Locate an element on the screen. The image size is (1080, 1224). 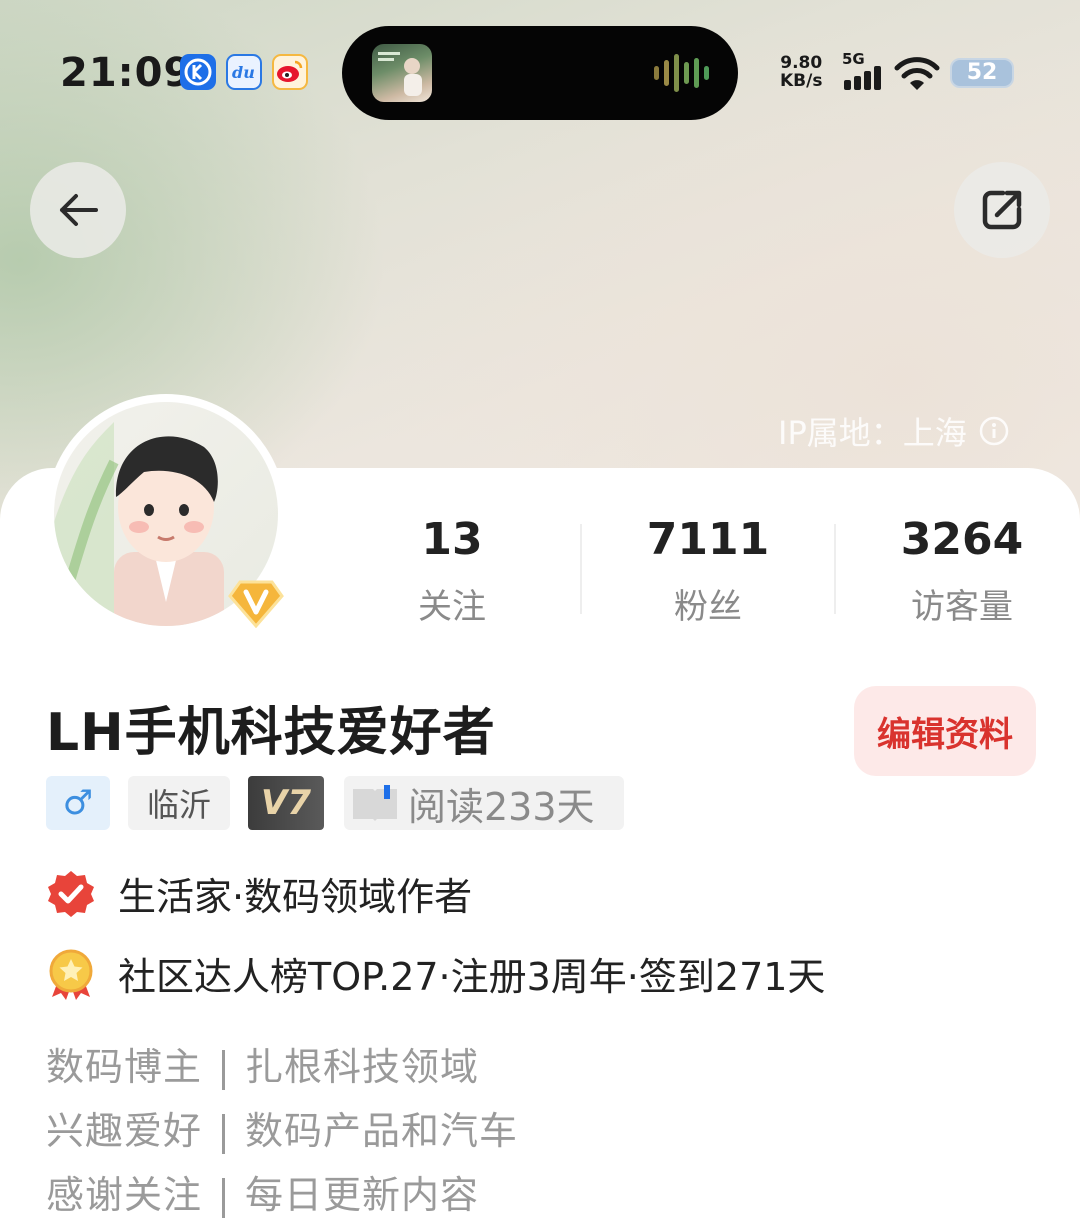
back-button is located at coordinates (78, 210).